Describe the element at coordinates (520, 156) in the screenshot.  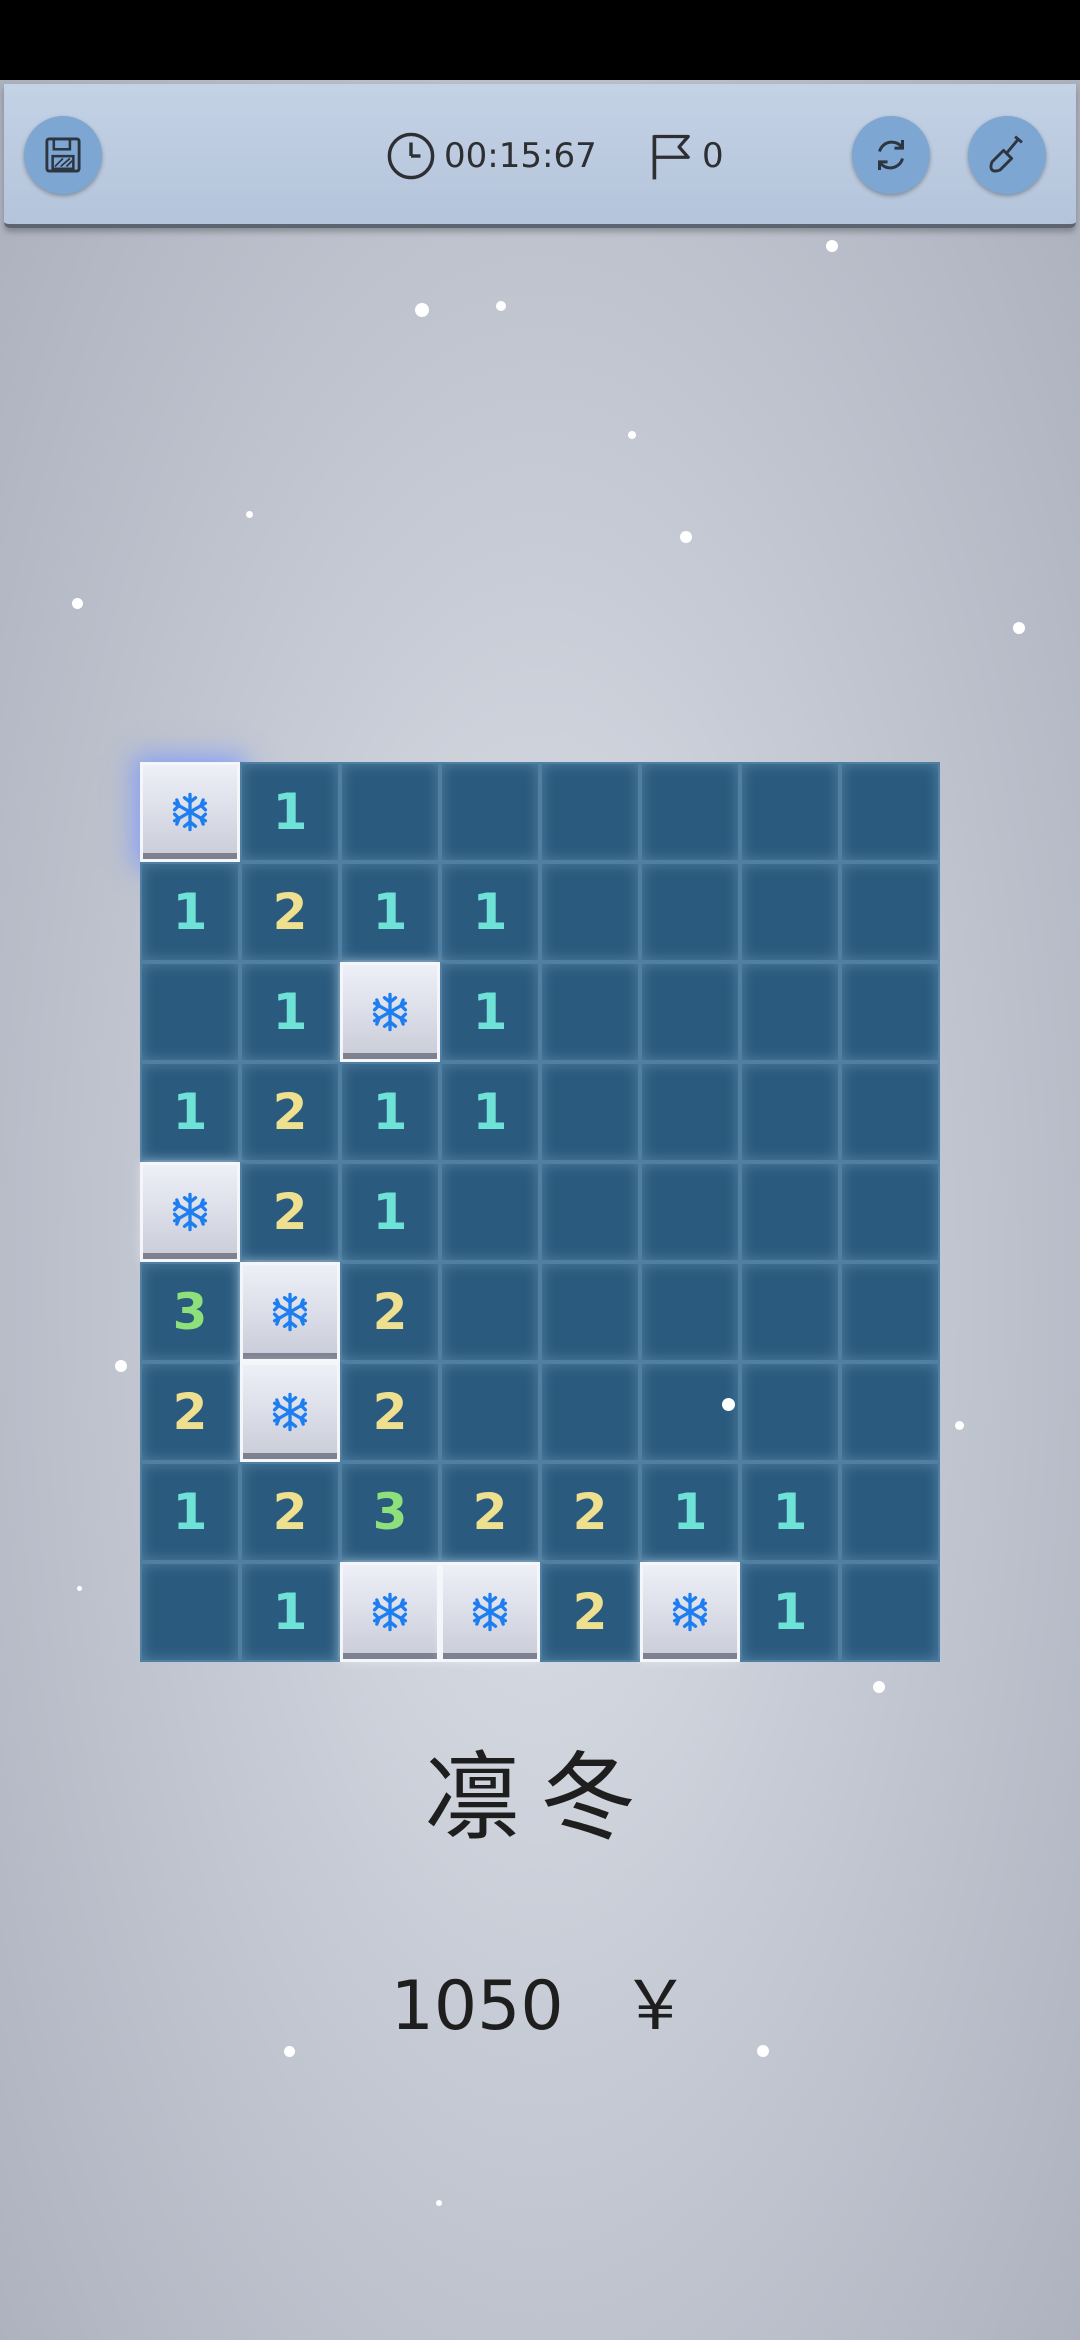
I see `timer-value: 00:15:67` at that location.